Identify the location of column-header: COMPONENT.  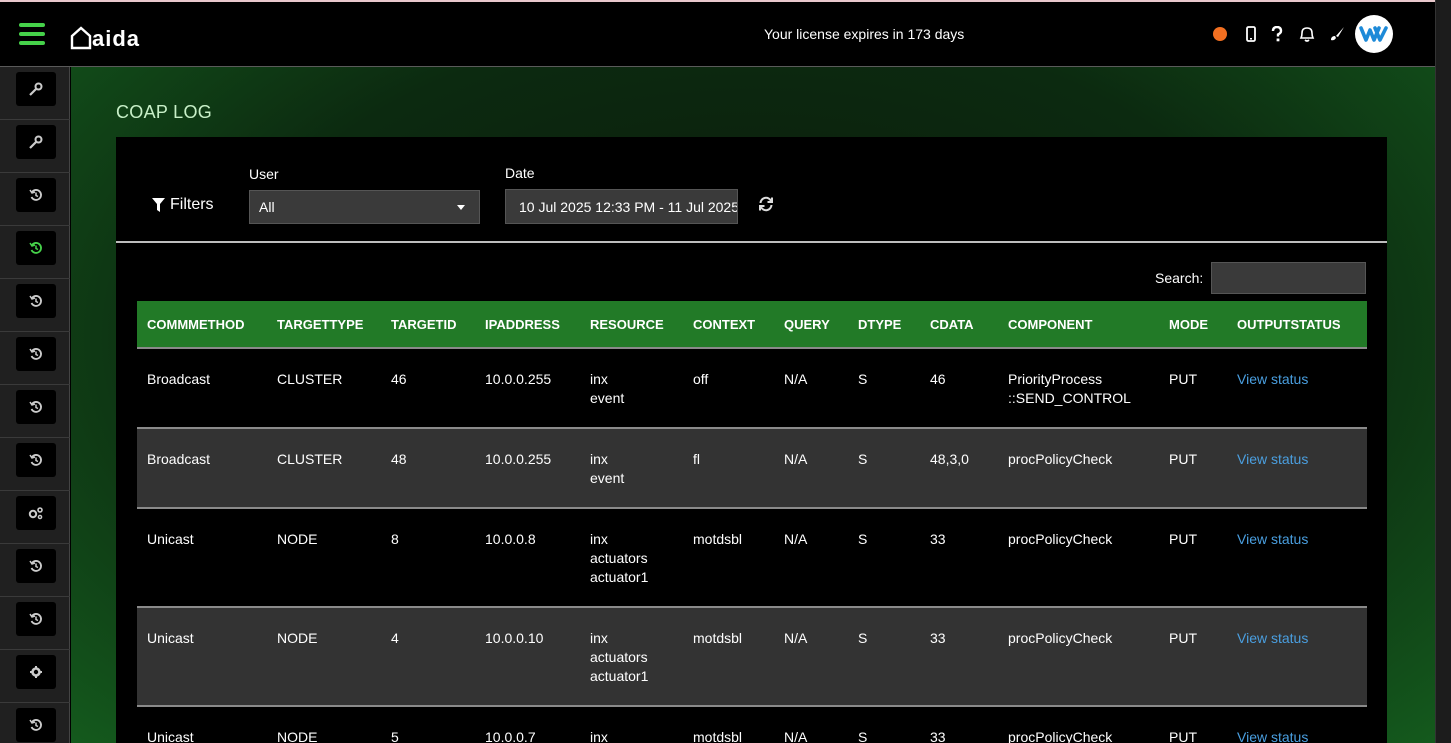
(1078, 324).